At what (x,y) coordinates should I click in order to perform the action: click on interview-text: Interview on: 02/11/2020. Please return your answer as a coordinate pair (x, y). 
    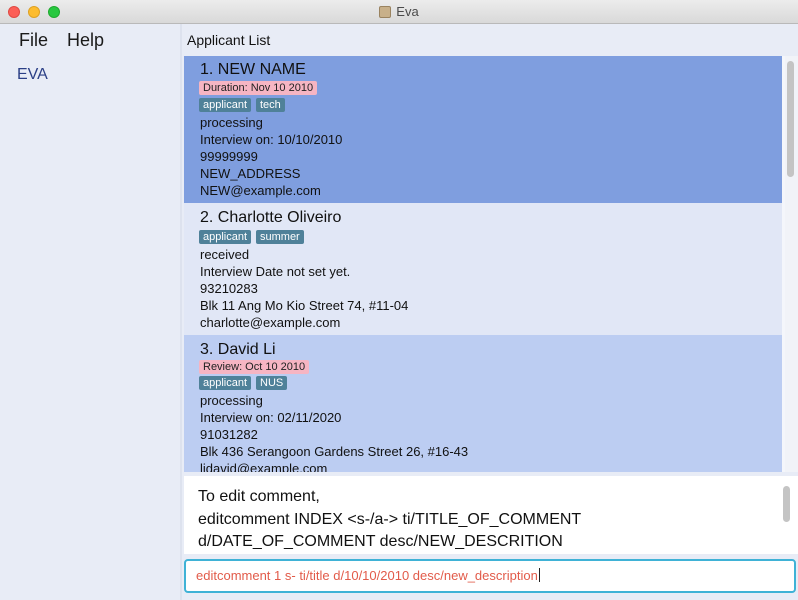
    Looking at the image, I should click on (271, 417).